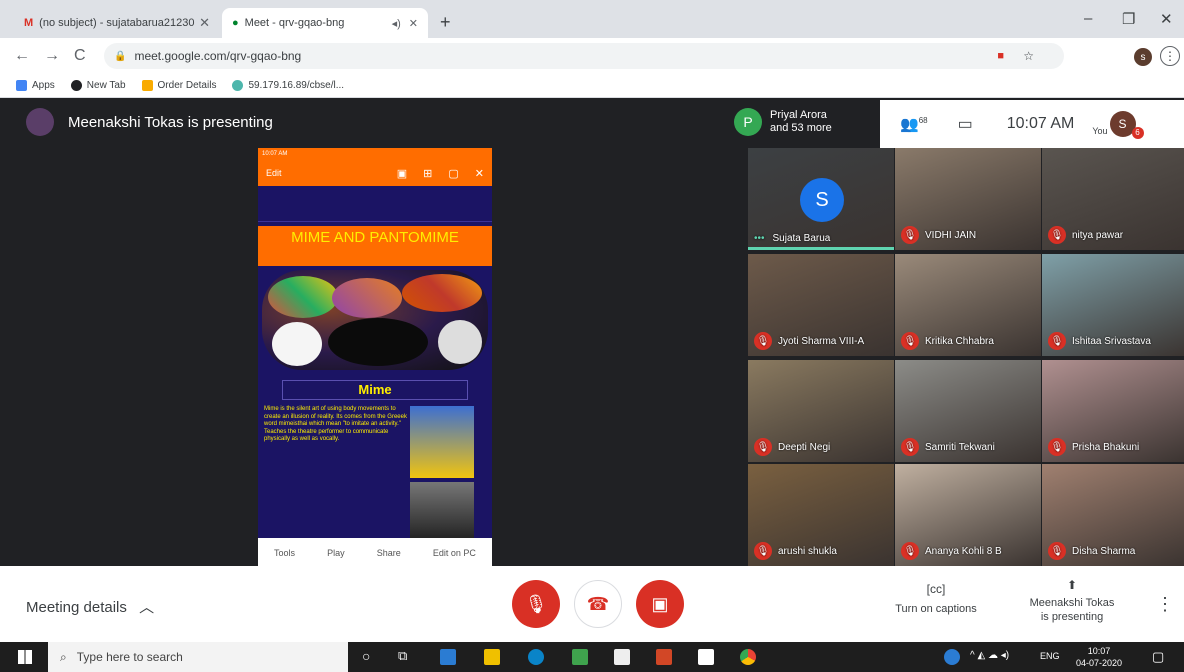 The width and height of the screenshot is (1184, 672). What do you see at coordinates (1113, 199) in the screenshot?
I see `participant-tile: 🎙 nitya pawar` at bounding box center [1113, 199].